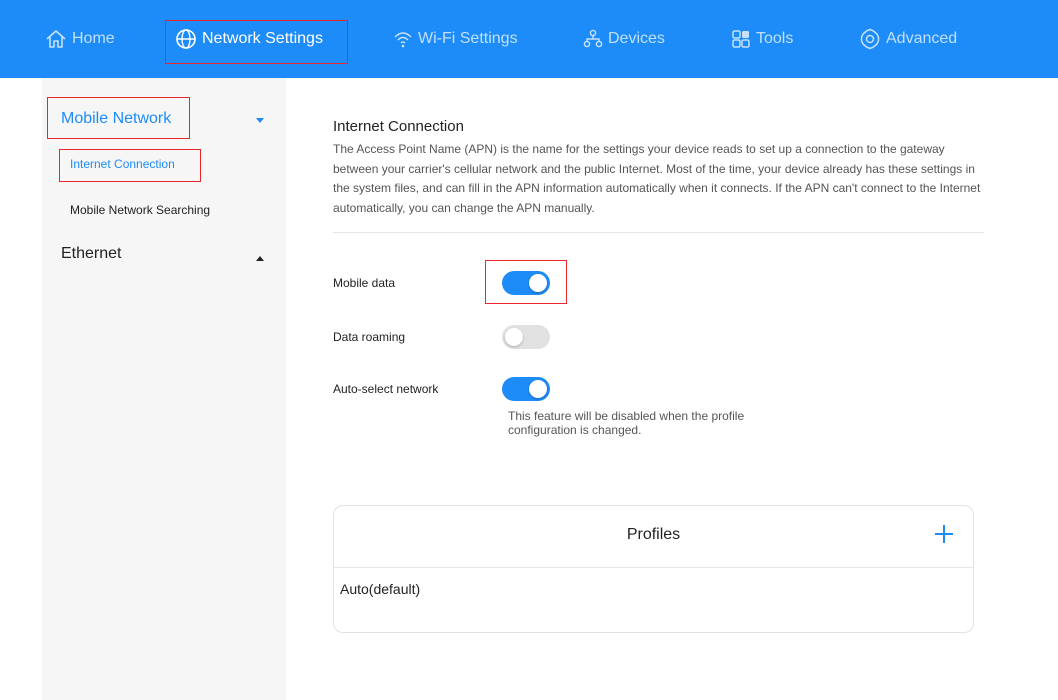  I want to click on chevron-down-icon, so click(260, 120).